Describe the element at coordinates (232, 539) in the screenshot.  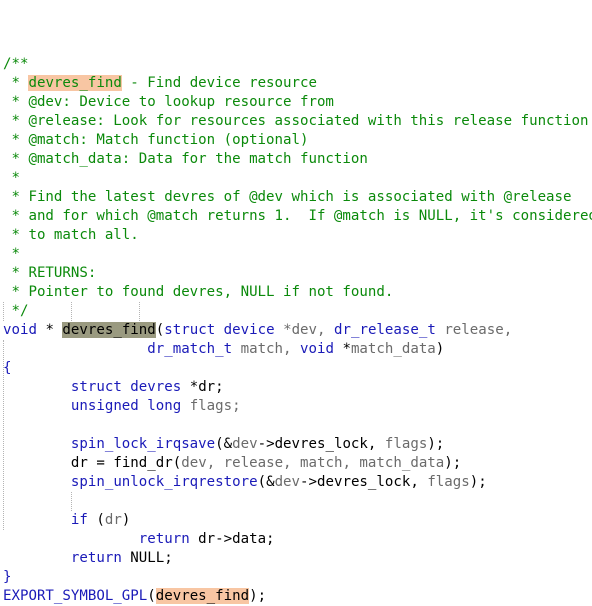
I see `code-token: dr->data;` at that location.